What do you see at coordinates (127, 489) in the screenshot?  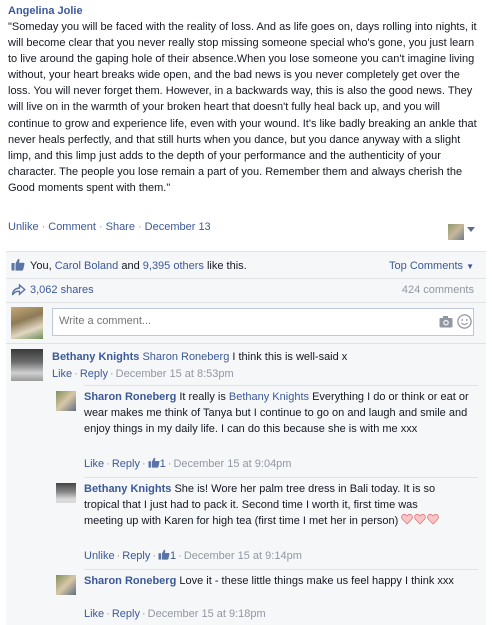 I see `reply-author: Bethany Knights` at bounding box center [127, 489].